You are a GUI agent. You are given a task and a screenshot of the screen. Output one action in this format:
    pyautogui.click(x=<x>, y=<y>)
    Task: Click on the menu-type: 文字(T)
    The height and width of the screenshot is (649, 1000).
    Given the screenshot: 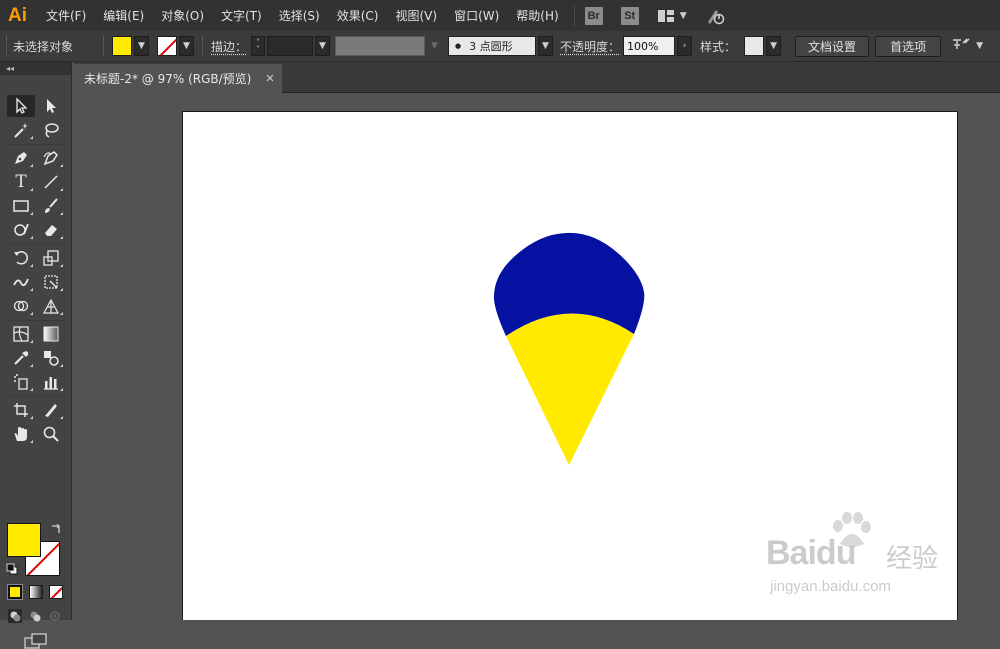 What is the action you would take?
    pyautogui.click(x=241, y=15)
    